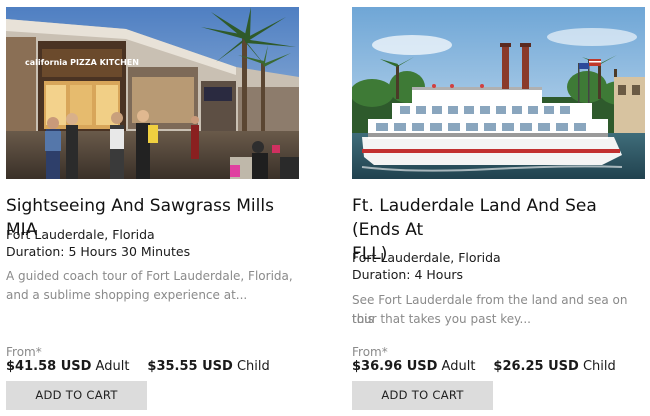  I want to click on adult-price: $36.96 USD, so click(395, 366).